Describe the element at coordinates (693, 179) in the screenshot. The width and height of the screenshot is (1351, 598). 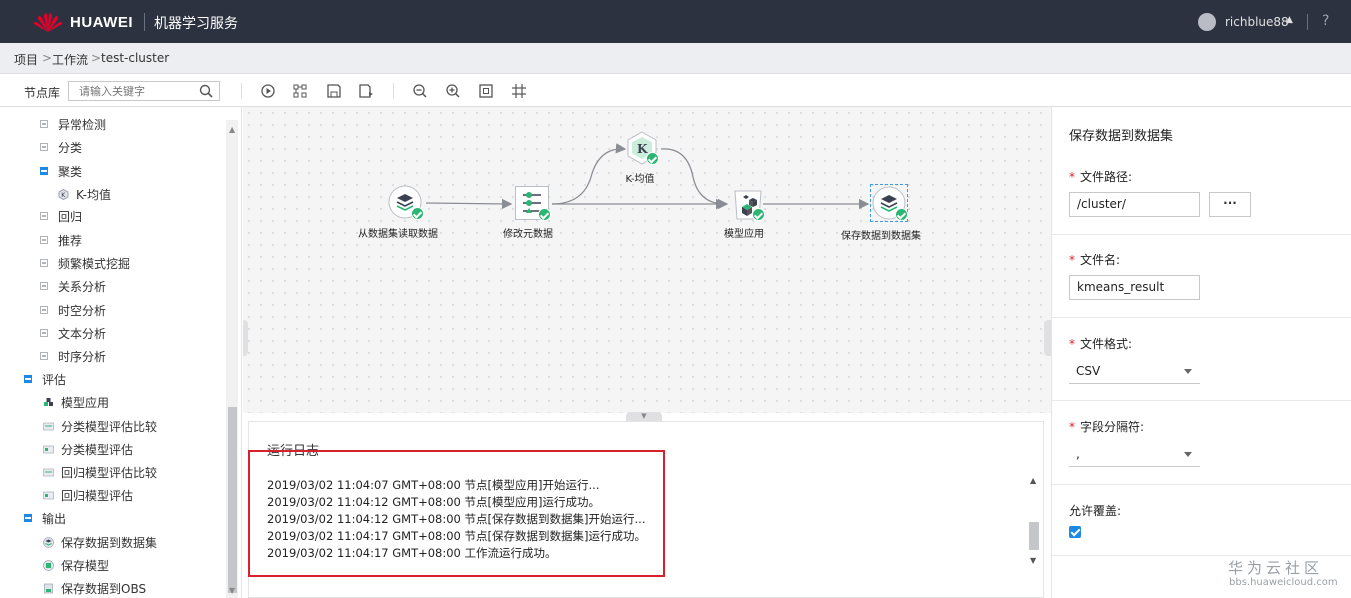
I see `edge-kmeans-to-apply` at that location.